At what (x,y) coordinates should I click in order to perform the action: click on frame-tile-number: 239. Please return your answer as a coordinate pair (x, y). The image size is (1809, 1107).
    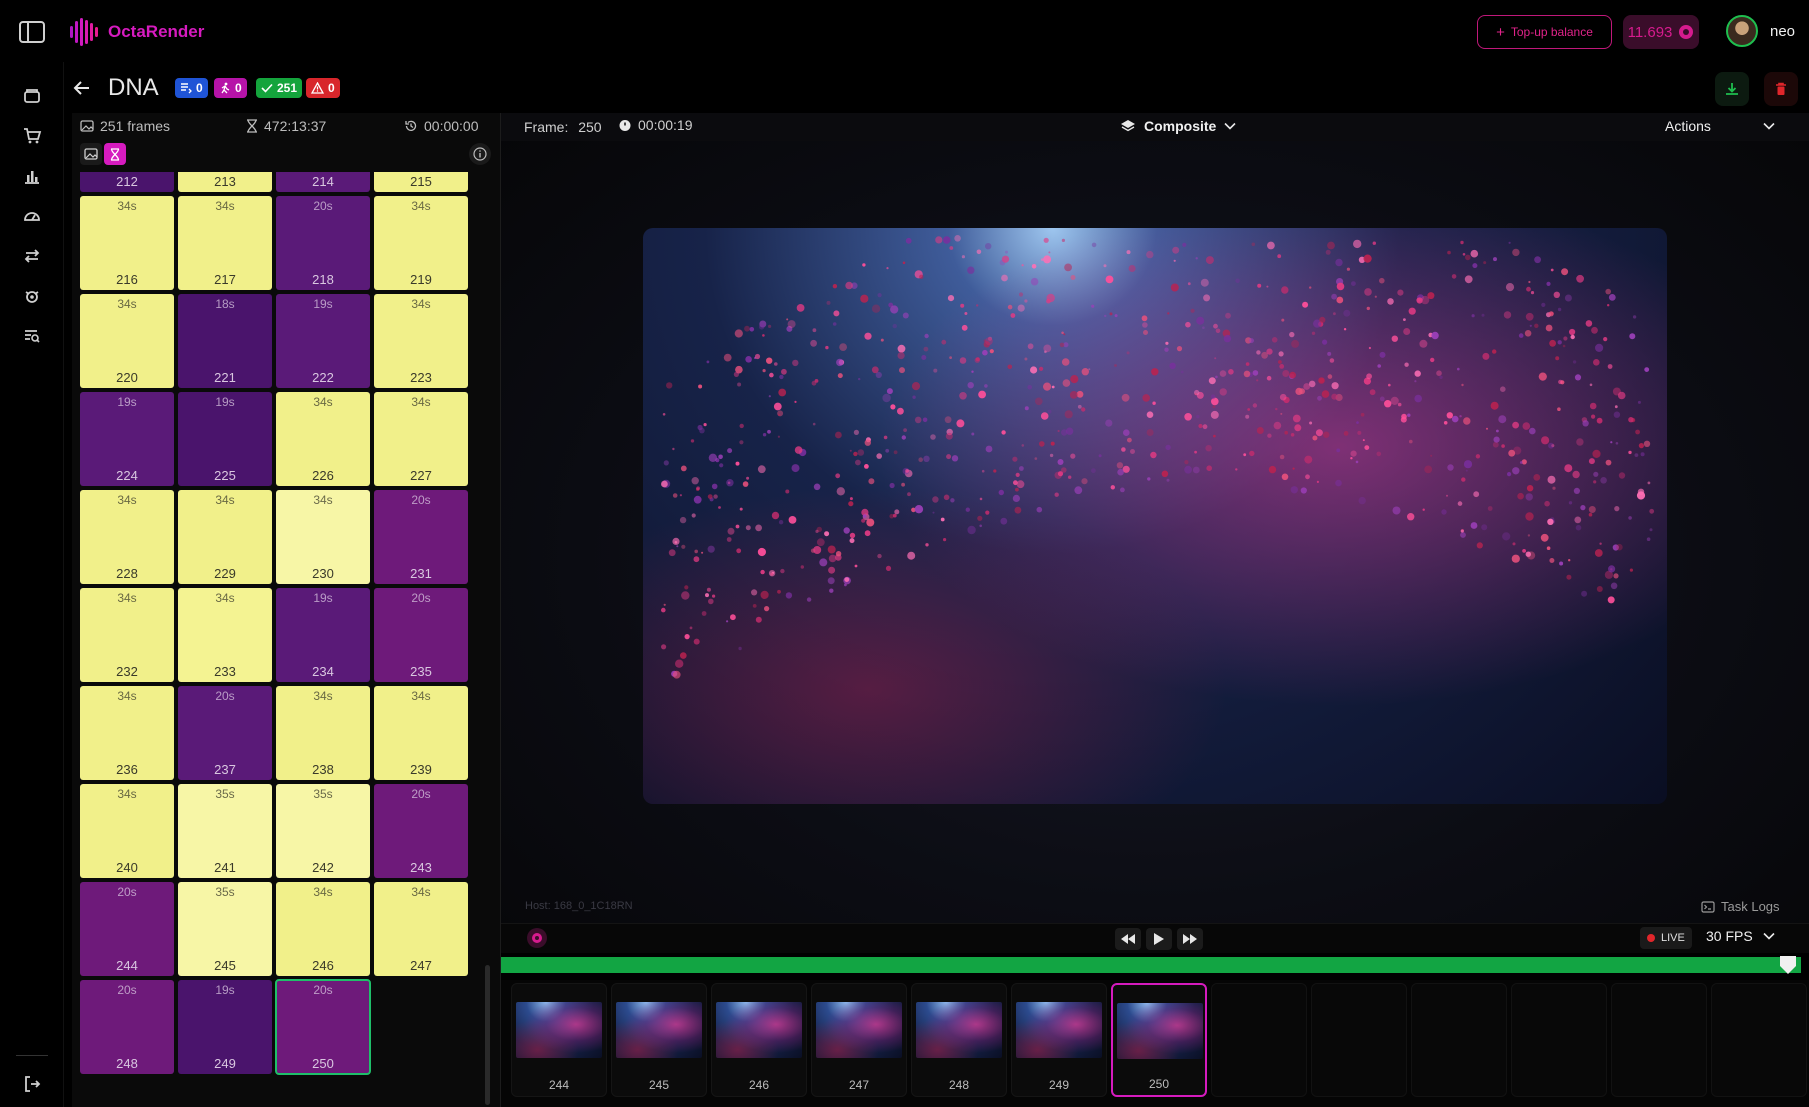
    Looking at the image, I should click on (421, 769).